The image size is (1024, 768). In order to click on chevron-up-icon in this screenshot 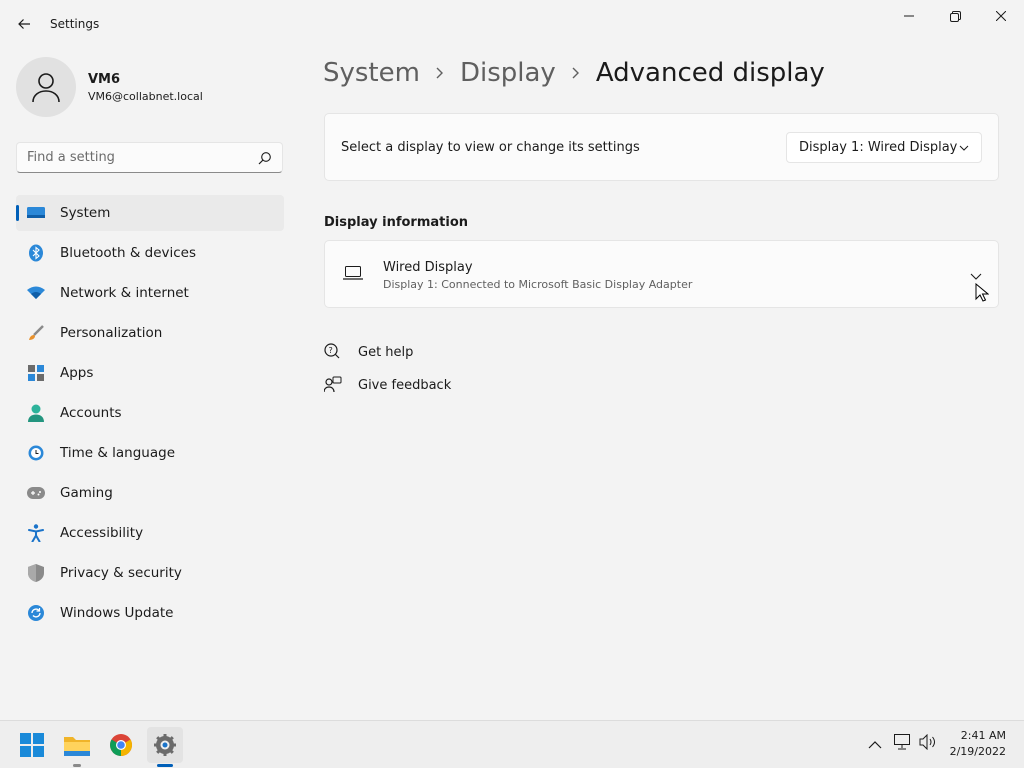, I will do `click(875, 744)`.